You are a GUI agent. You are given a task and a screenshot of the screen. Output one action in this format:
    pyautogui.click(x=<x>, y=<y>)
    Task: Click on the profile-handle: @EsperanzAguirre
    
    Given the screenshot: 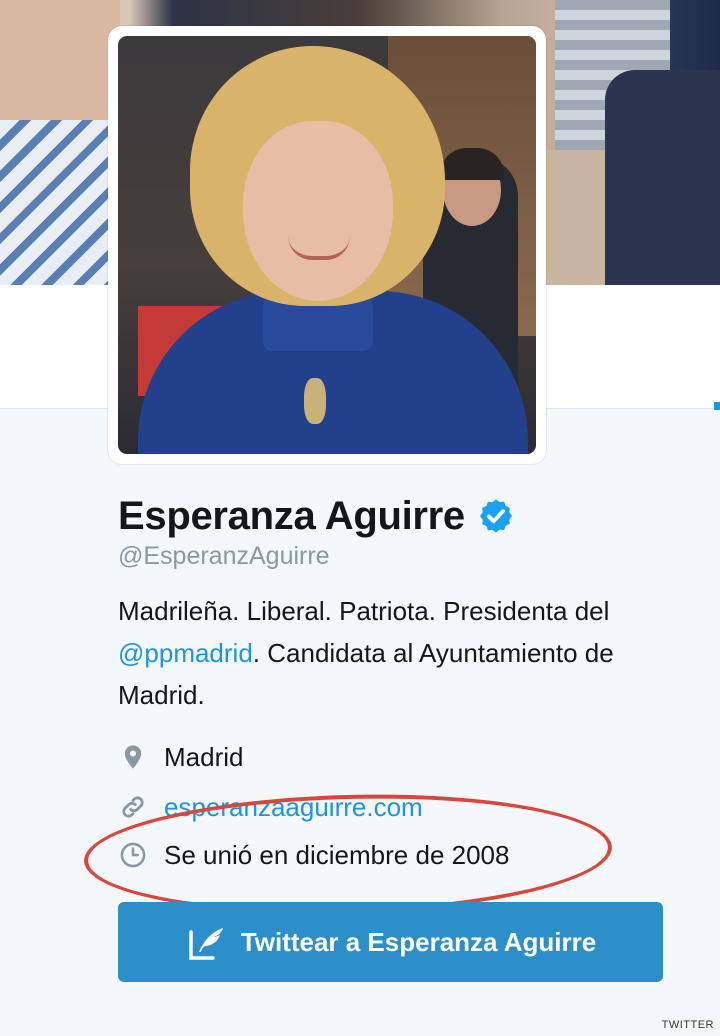 What is the action you would take?
    pyautogui.click(x=224, y=556)
    